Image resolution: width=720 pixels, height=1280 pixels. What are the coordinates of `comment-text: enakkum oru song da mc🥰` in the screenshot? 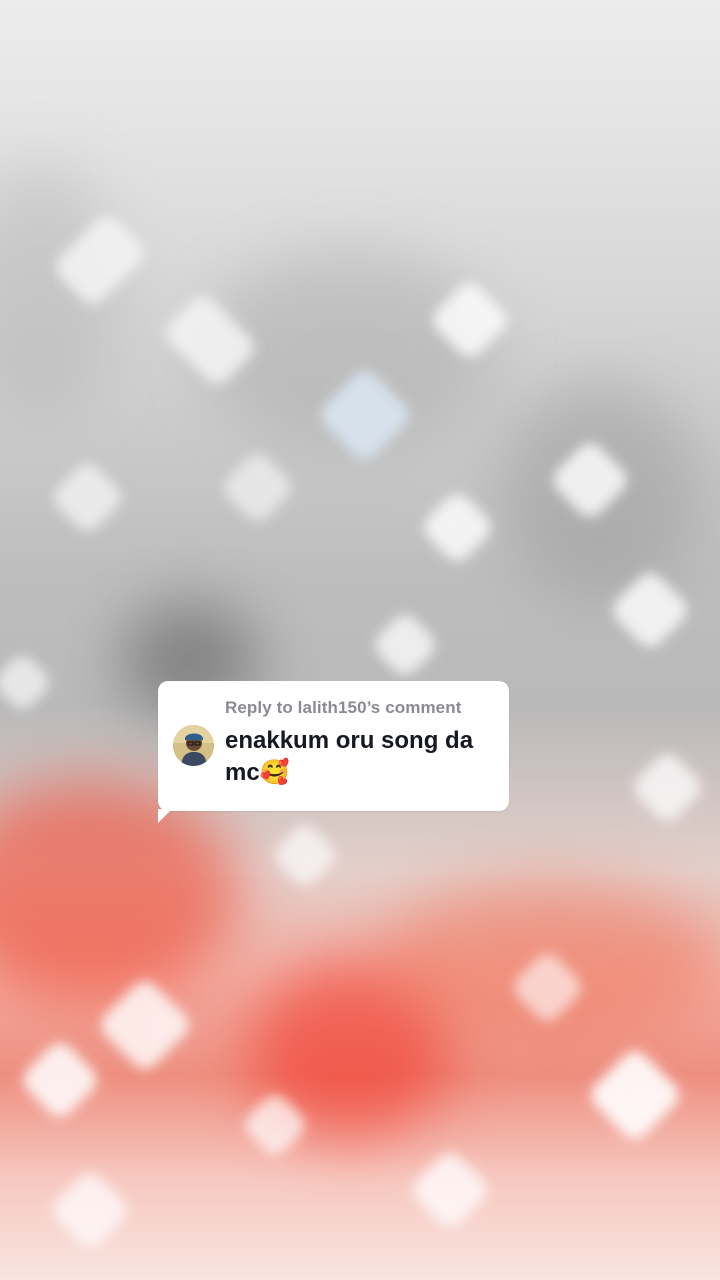 It's located at (349, 756).